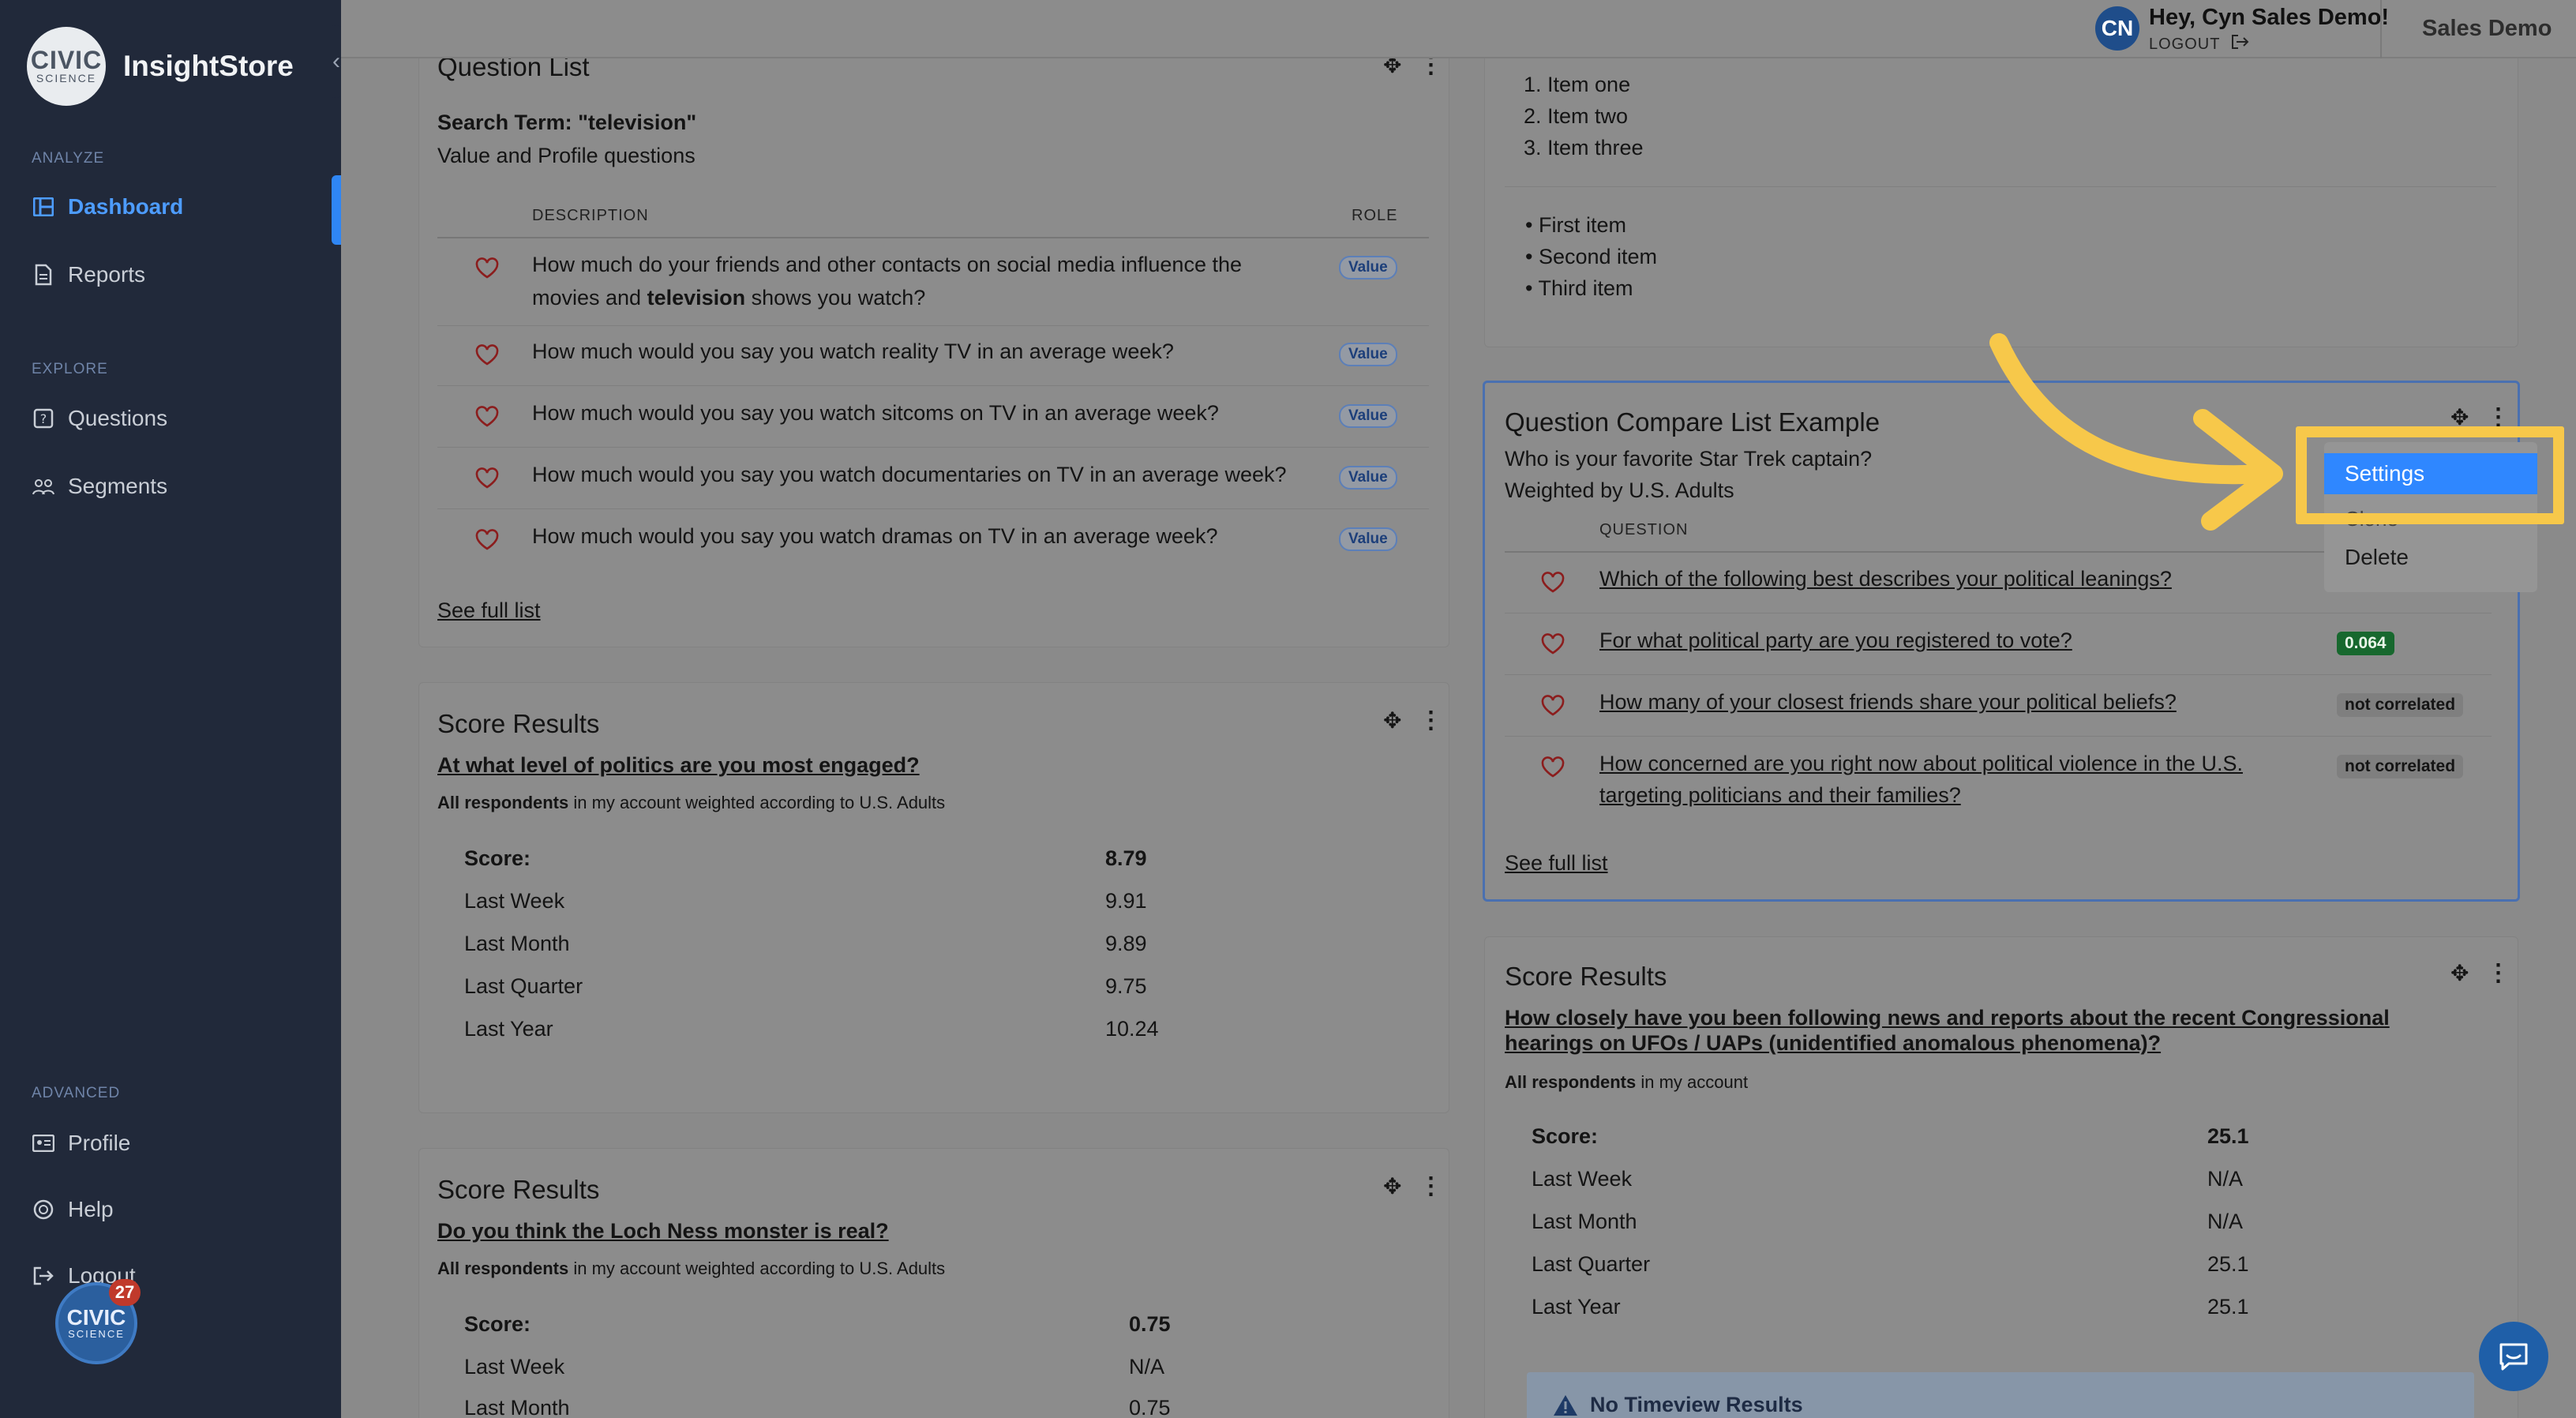 The height and width of the screenshot is (1418, 2576). I want to click on sidebar-item-profile: Profile, so click(81, 1143).